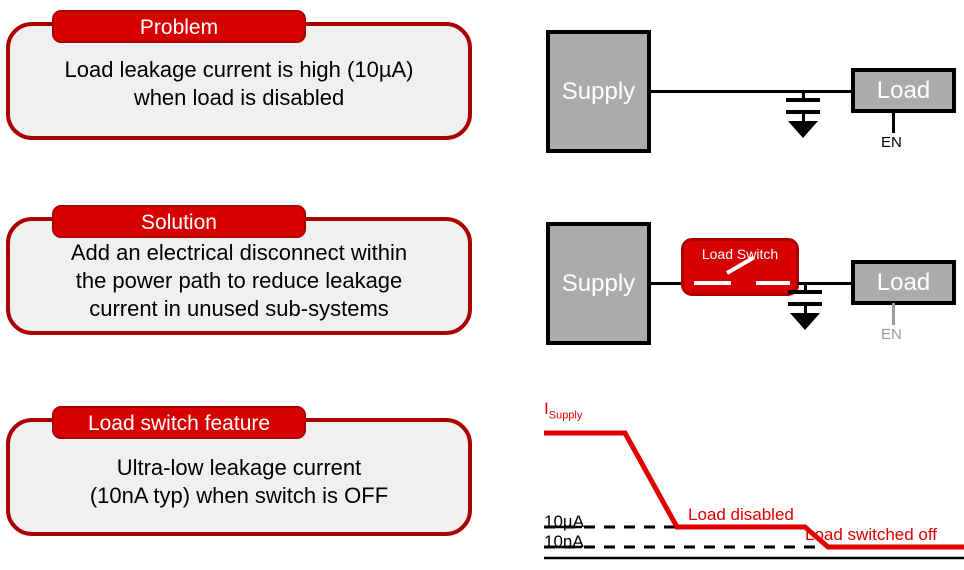 Image resolution: width=964 pixels, height=570 pixels. What do you see at coordinates (179, 26) in the screenshot?
I see `card-problem-header: Problem` at bounding box center [179, 26].